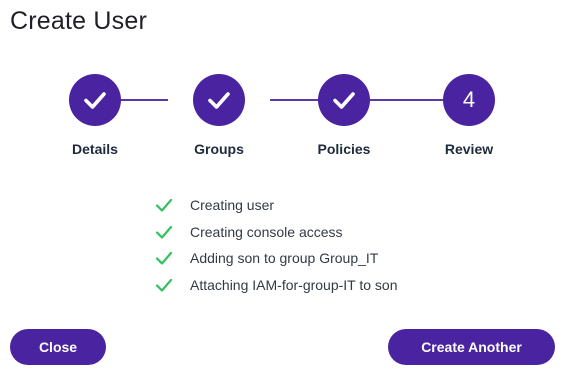 The height and width of the screenshot is (369, 564). I want to click on create-another-button: Create Another, so click(471, 347).